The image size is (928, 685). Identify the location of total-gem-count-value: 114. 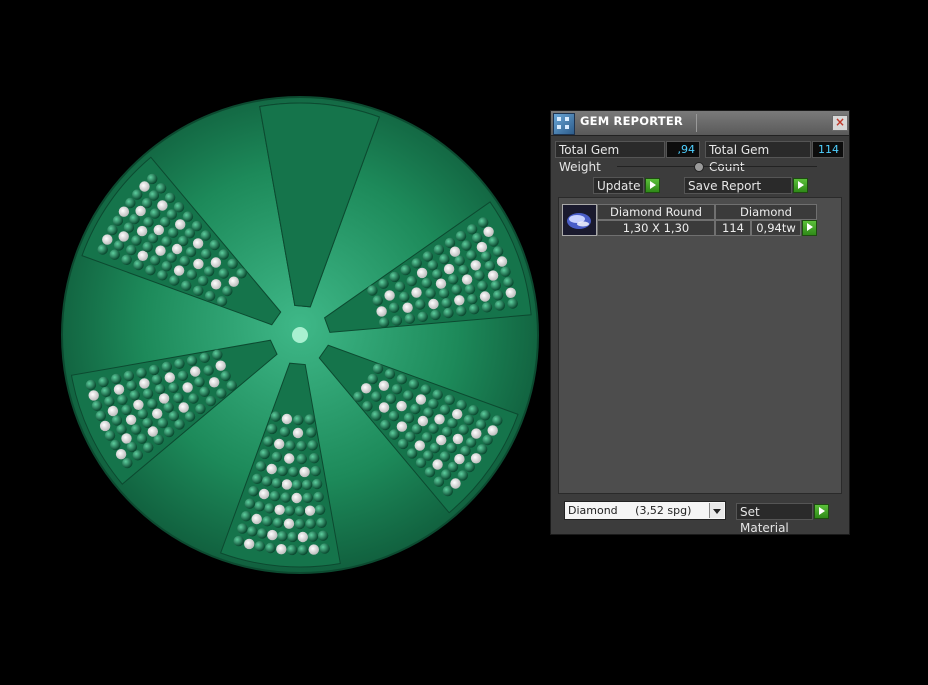
(828, 149).